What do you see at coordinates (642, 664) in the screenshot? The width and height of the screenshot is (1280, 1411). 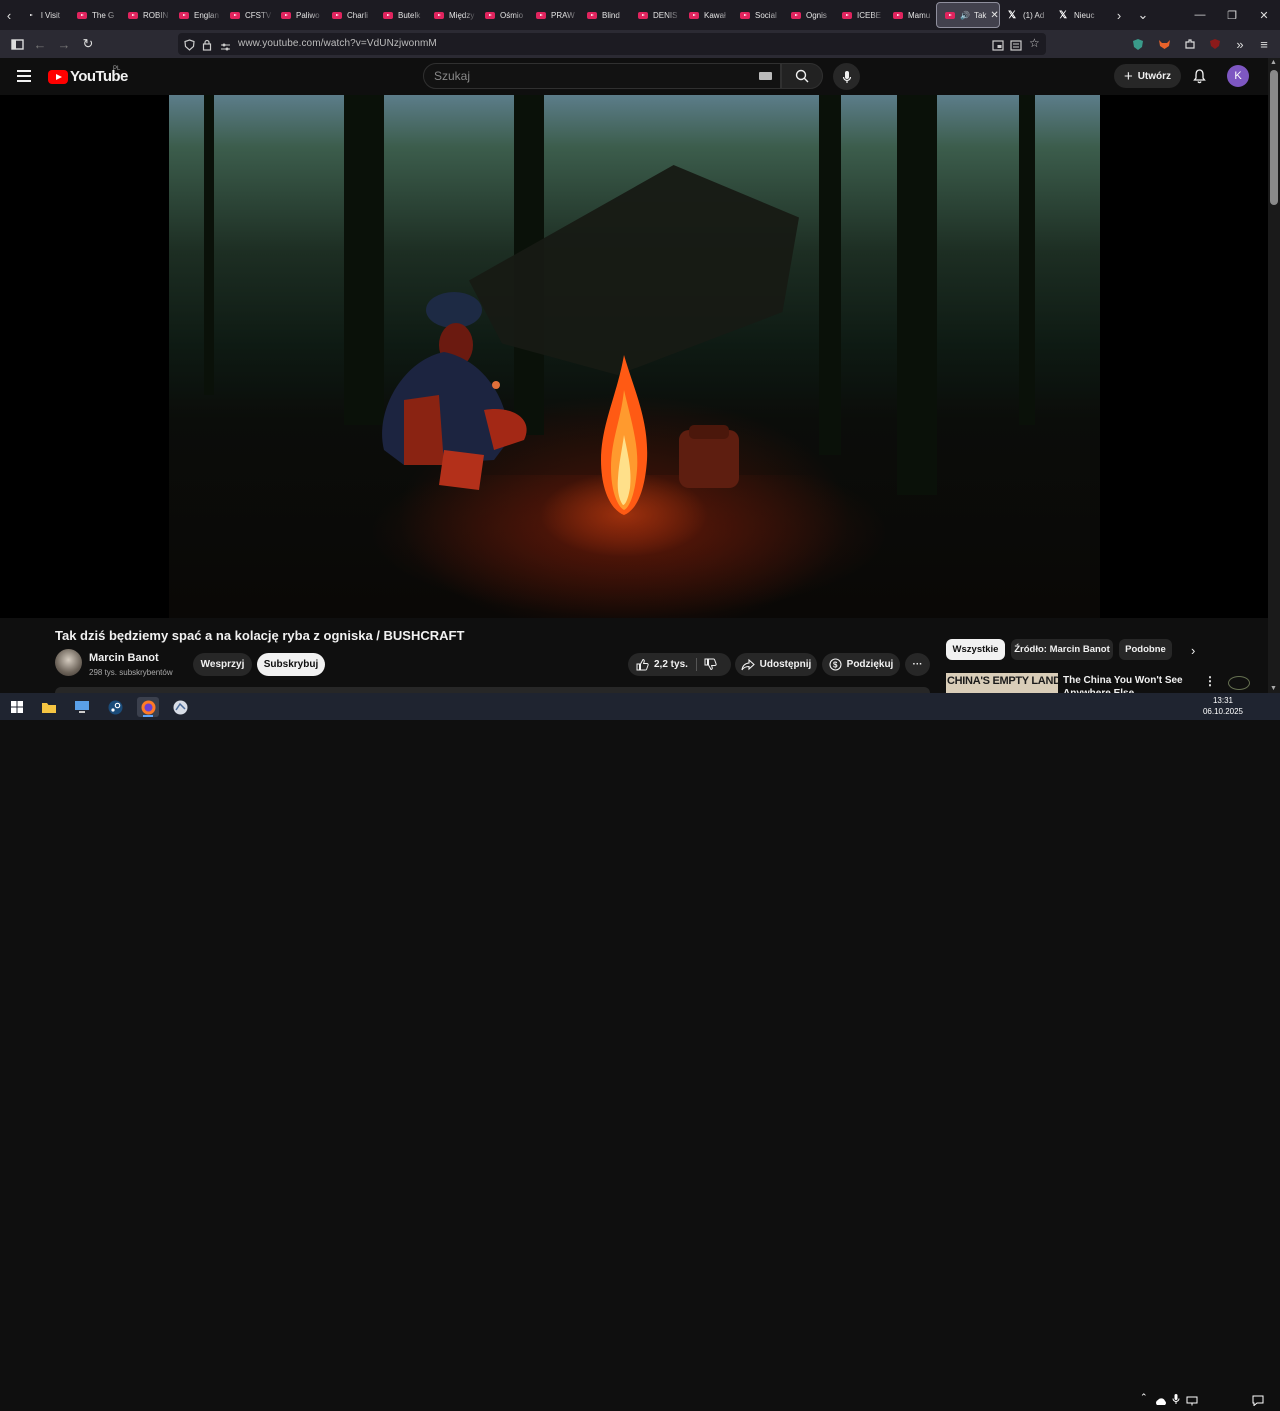 I see `like-icon` at bounding box center [642, 664].